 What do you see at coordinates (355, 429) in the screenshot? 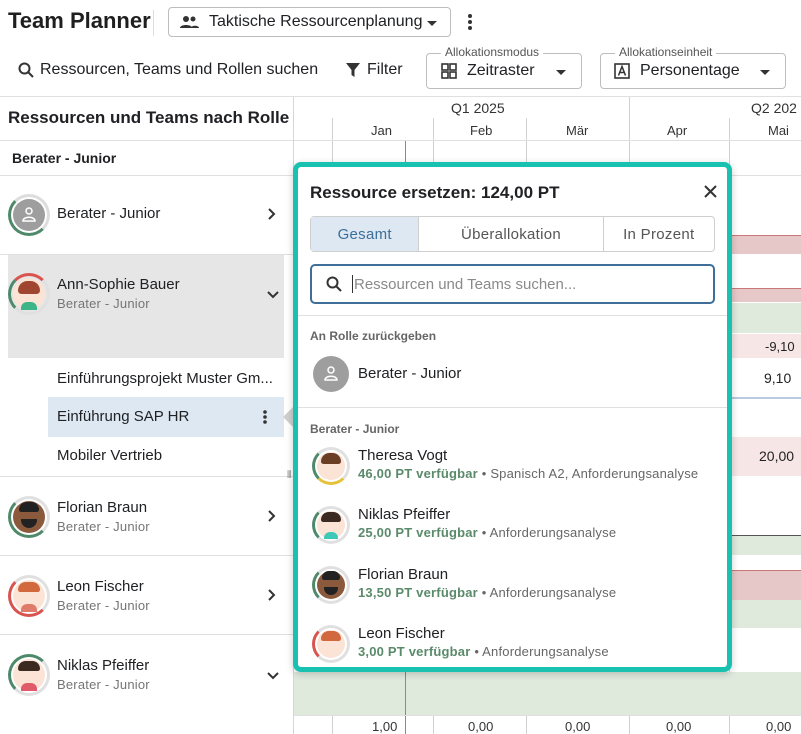
I see `section-heading: Berater - Junior` at bounding box center [355, 429].